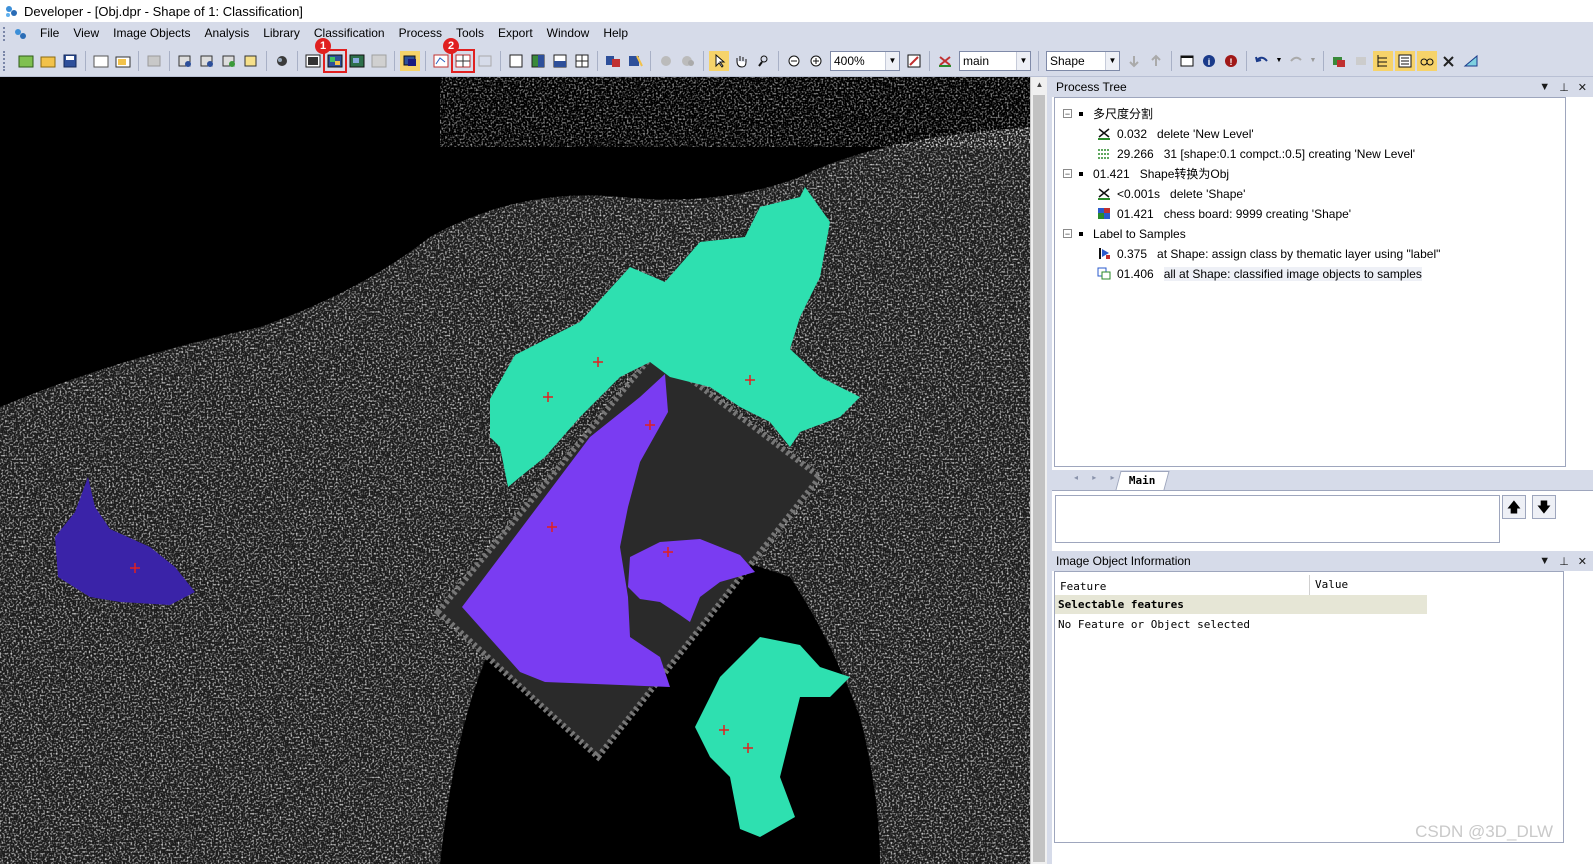 This screenshot has width=1593, height=864. What do you see at coordinates (1209, 61) in the screenshot?
I see `object-info-button: i` at bounding box center [1209, 61].